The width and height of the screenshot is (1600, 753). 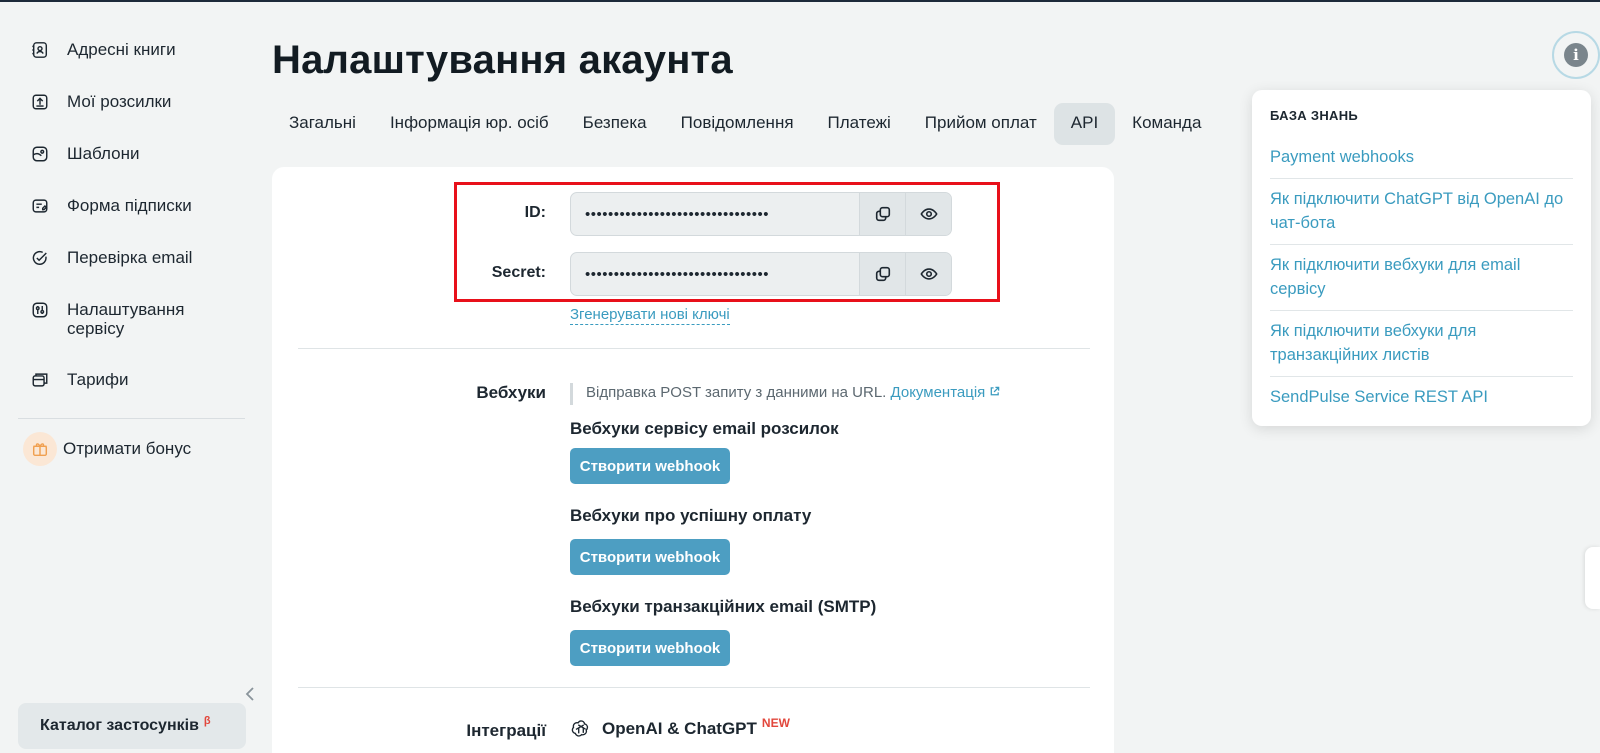 What do you see at coordinates (469, 124) in the screenshot?
I see `tab-legal-entities: Інформація юр. осіб` at bounding box center [469, 124].